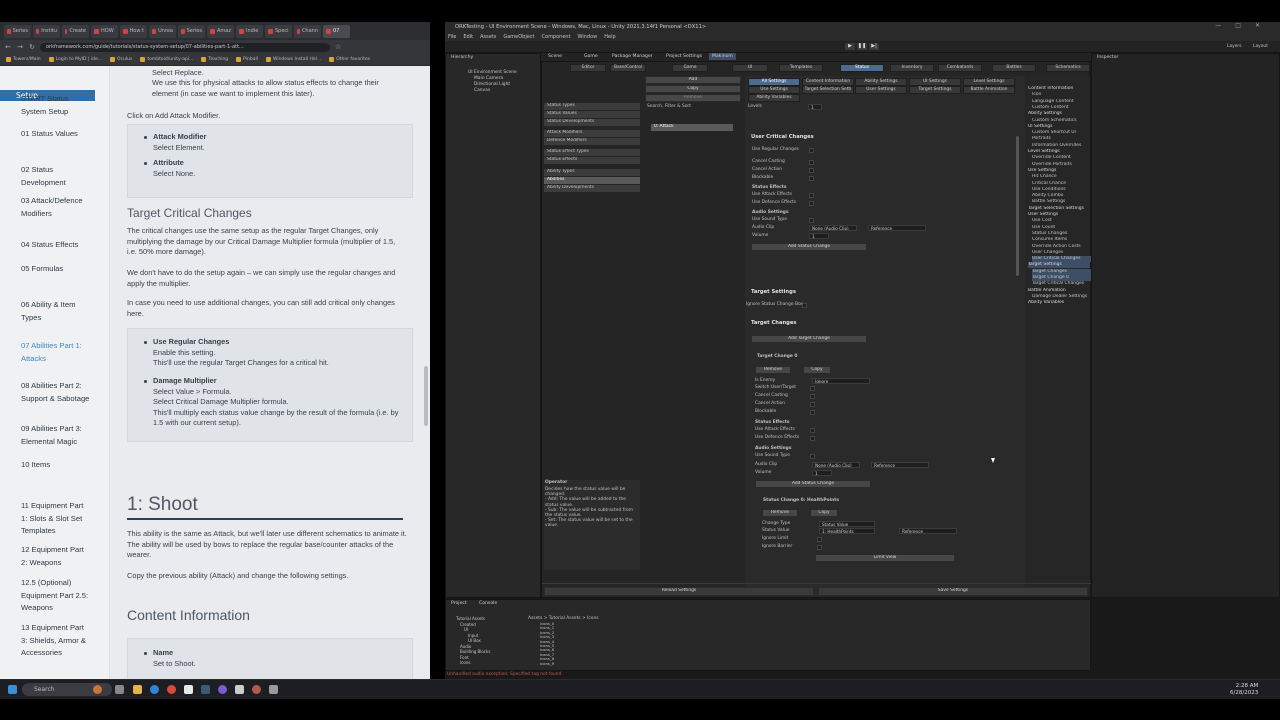  I want to click on is-enemy-dropdown: Ignore, so click(841, 381).